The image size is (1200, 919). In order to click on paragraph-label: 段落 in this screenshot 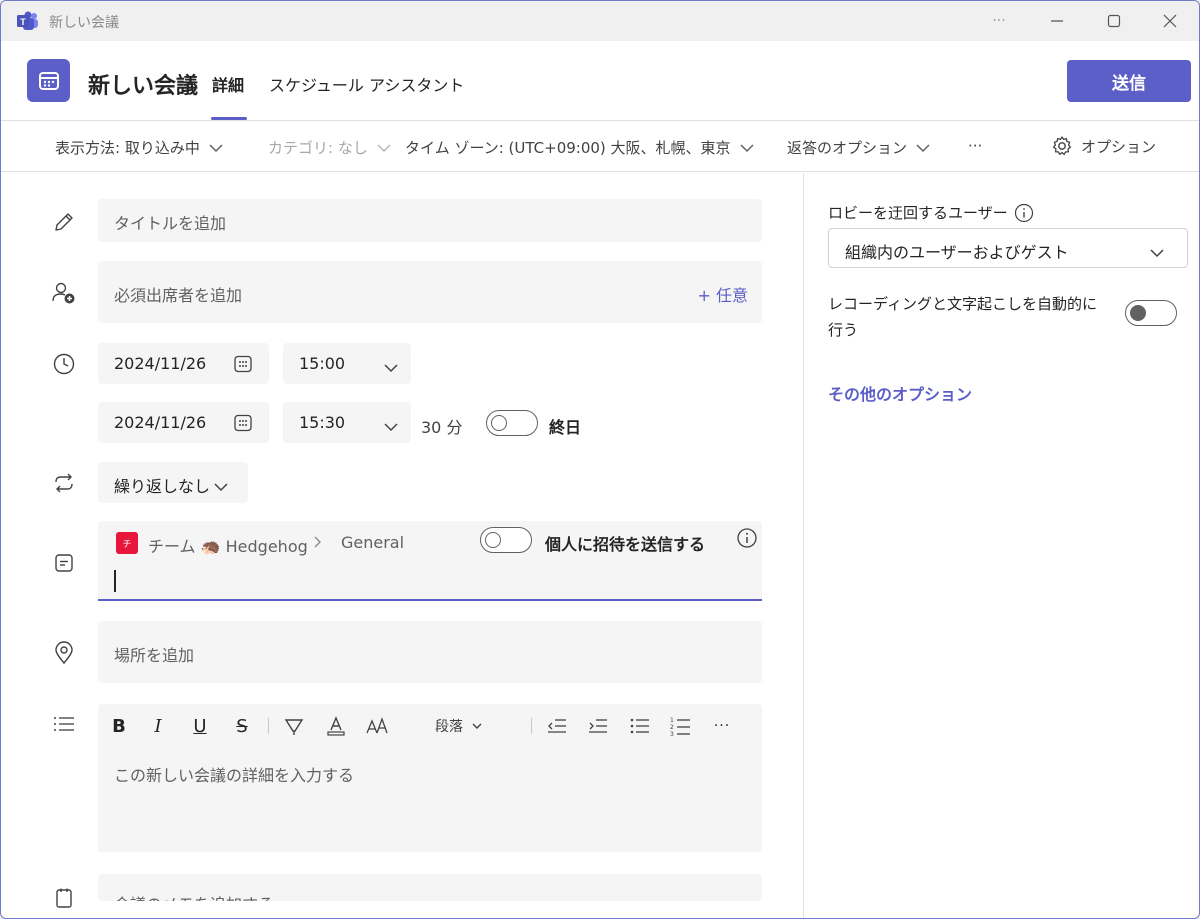, I will do `click(449, 727)`.